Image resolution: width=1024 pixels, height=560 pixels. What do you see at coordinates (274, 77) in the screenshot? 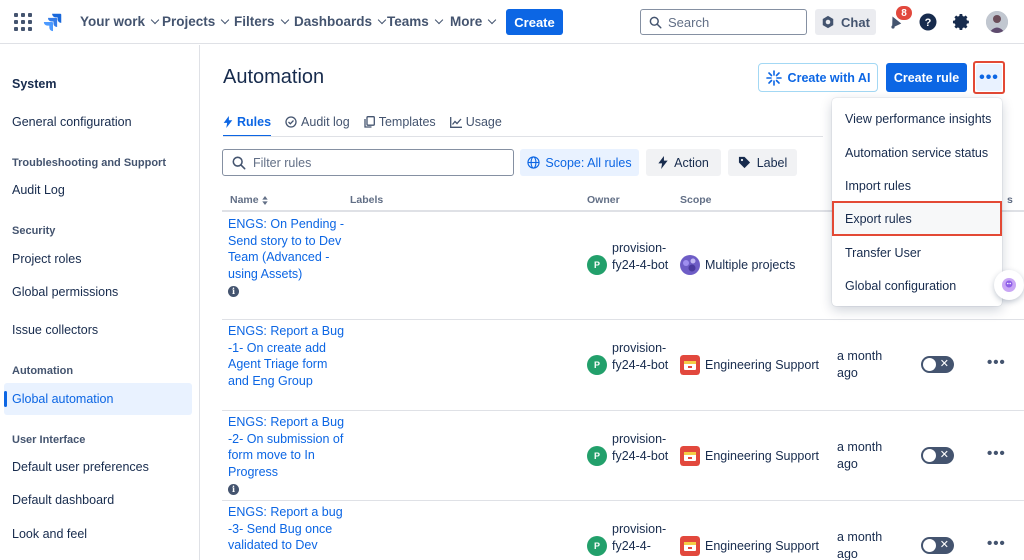
I see `page-title: Automation` at bounding box center [274, 77].